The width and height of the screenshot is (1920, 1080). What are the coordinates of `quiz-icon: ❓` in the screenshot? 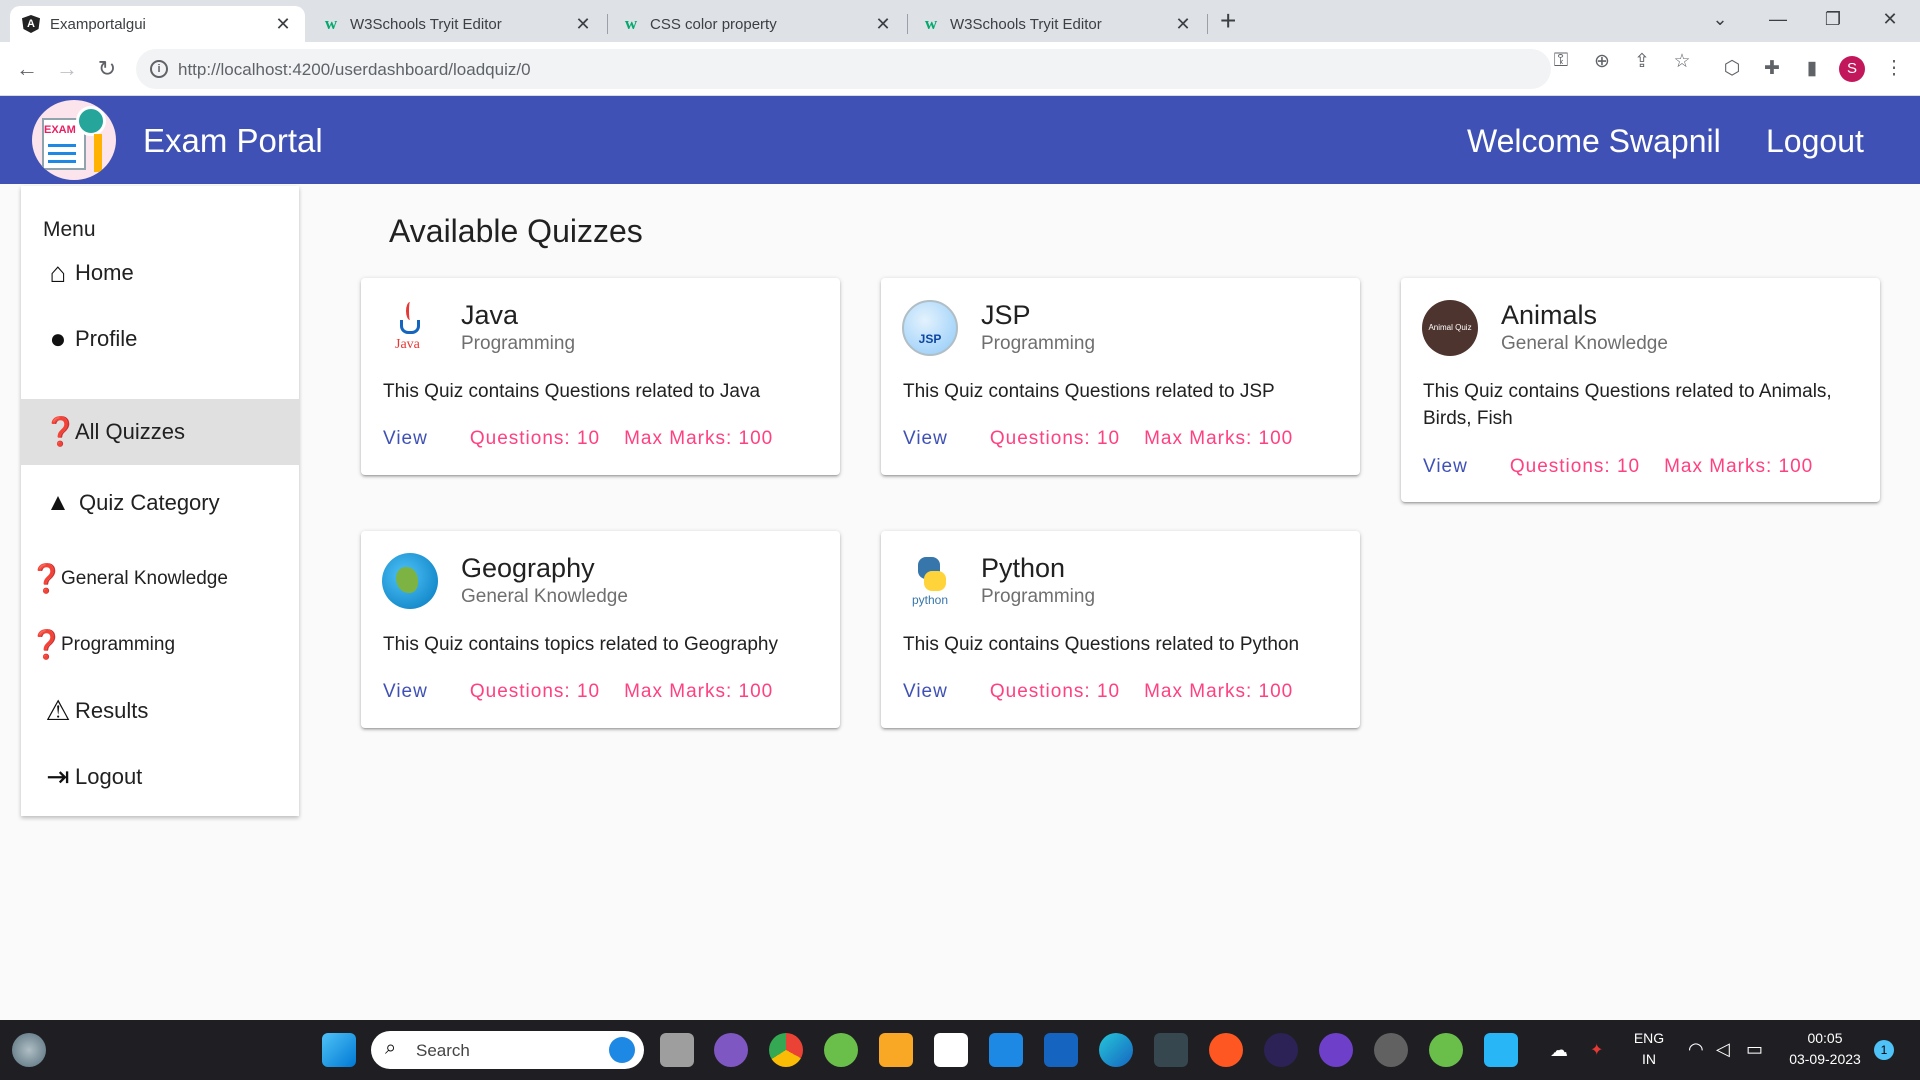 It's located at (46, 644).